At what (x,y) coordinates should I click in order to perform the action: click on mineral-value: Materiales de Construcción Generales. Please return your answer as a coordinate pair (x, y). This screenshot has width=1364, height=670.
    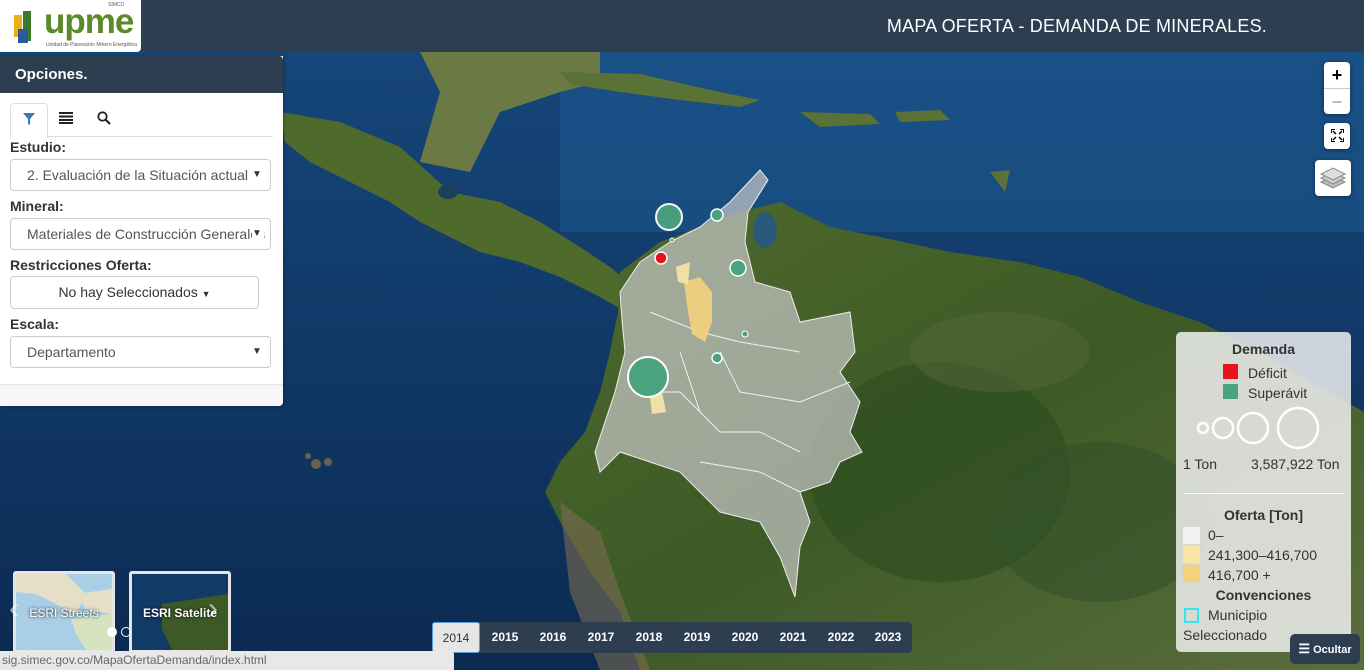
    Looking at the image, I should click on (146, 234).